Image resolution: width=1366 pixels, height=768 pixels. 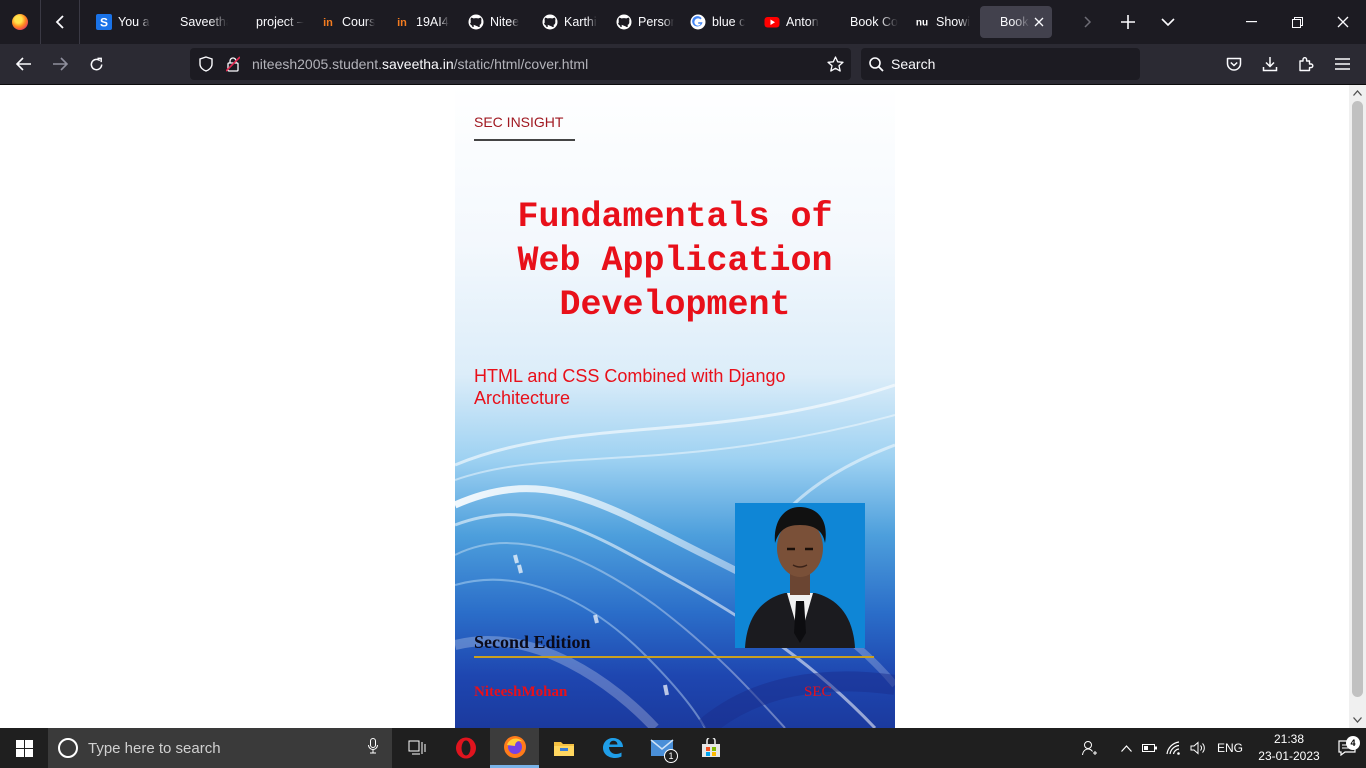 I want to click on close-tab-icon, so click(x=1039, y=22).